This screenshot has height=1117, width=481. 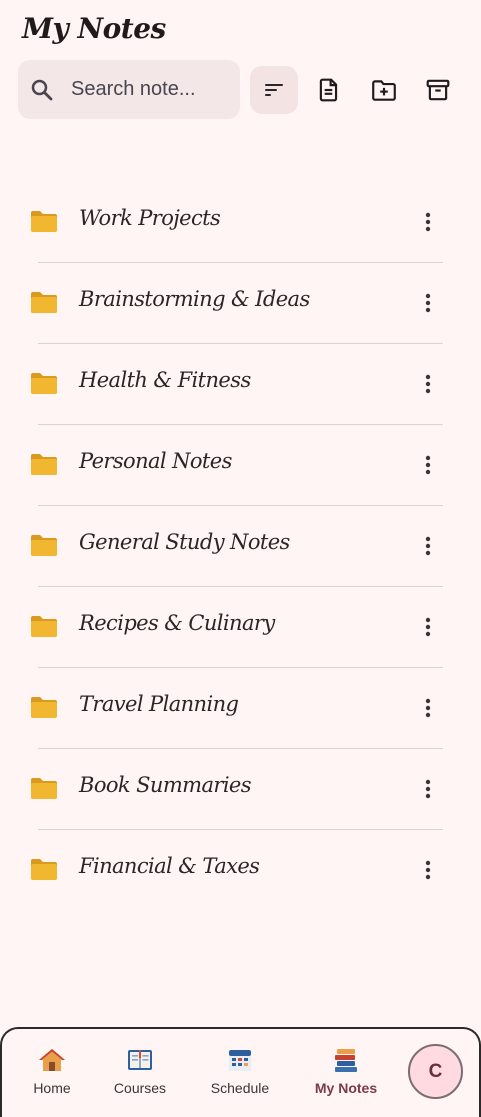 What do you see at coordinates (155, 461) in the screenshot?
I see `folder-name: Personal Notes` at bounding box center [155, 461].